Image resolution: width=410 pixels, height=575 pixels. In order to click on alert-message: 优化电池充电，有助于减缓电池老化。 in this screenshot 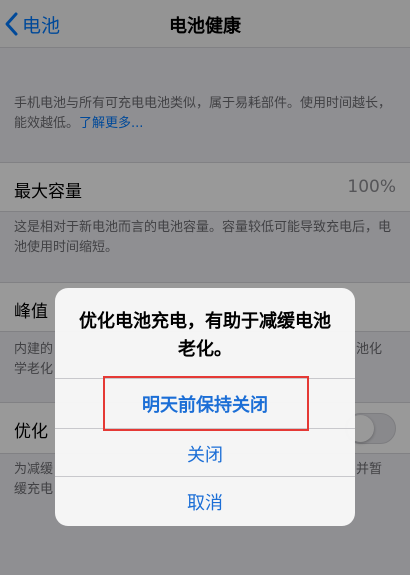, I will do `click(205, 335)`.